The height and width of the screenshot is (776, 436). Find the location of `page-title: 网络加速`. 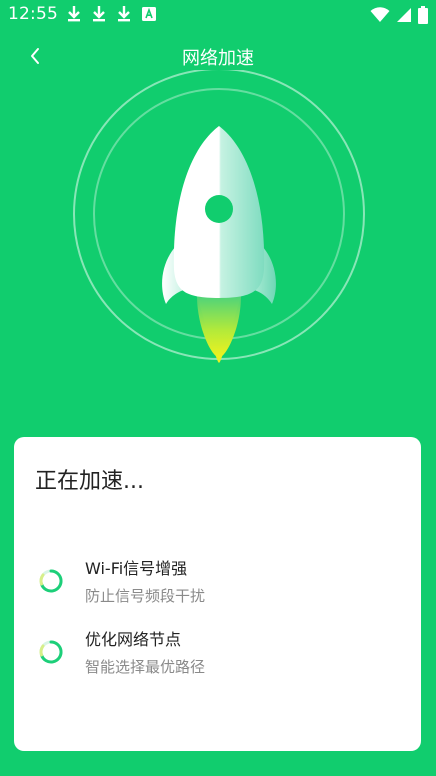

page-title: 网络加速 is located at coordinates (218, 58).